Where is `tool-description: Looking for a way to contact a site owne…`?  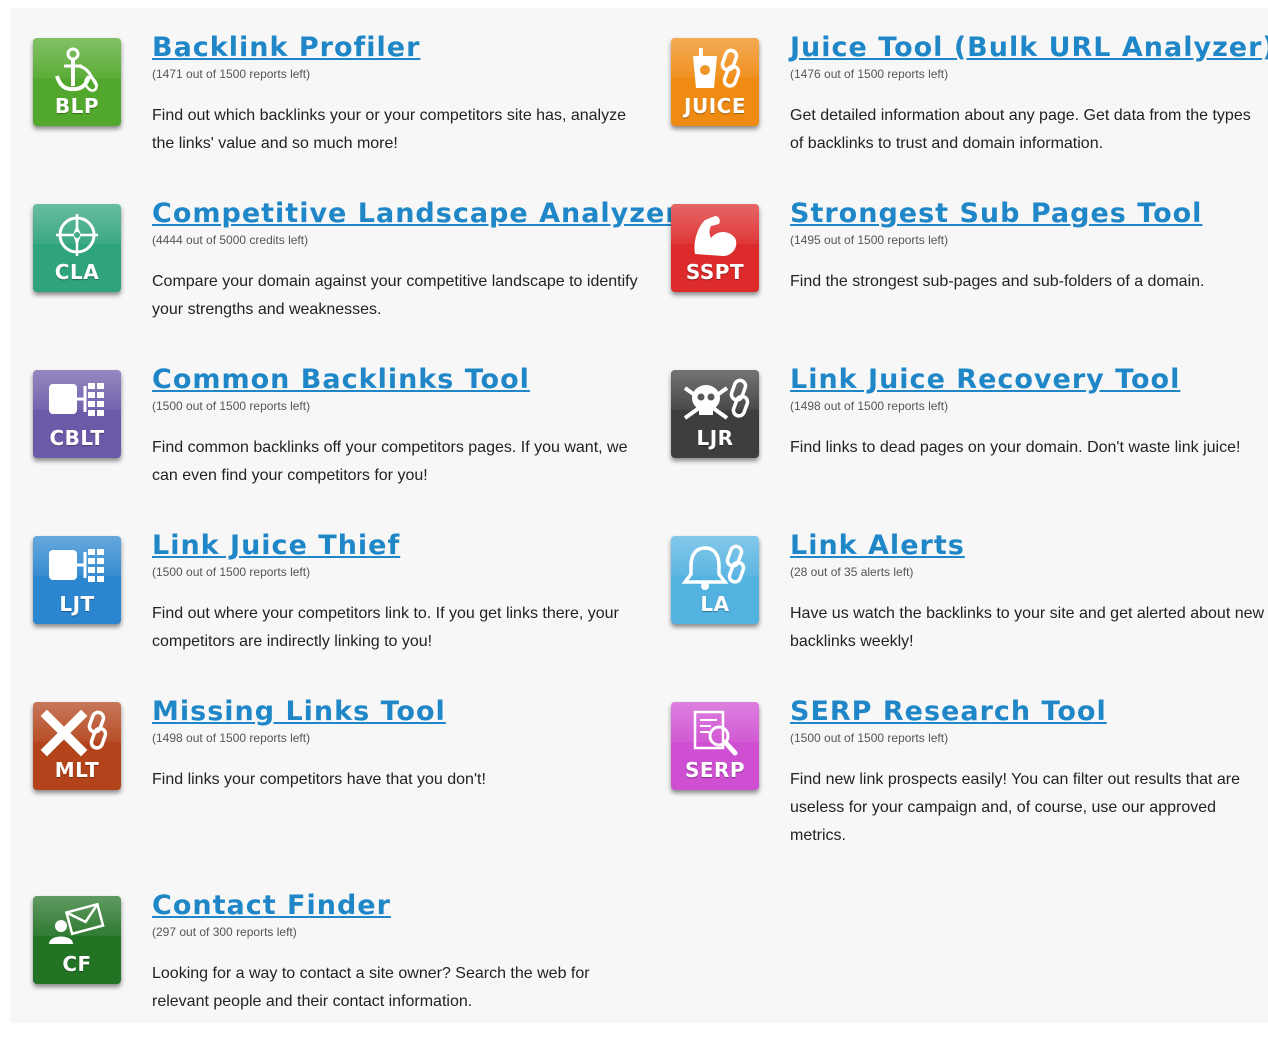
tool-description: Looking for a way to contact a site owne… is located at coordinates (371, 987).